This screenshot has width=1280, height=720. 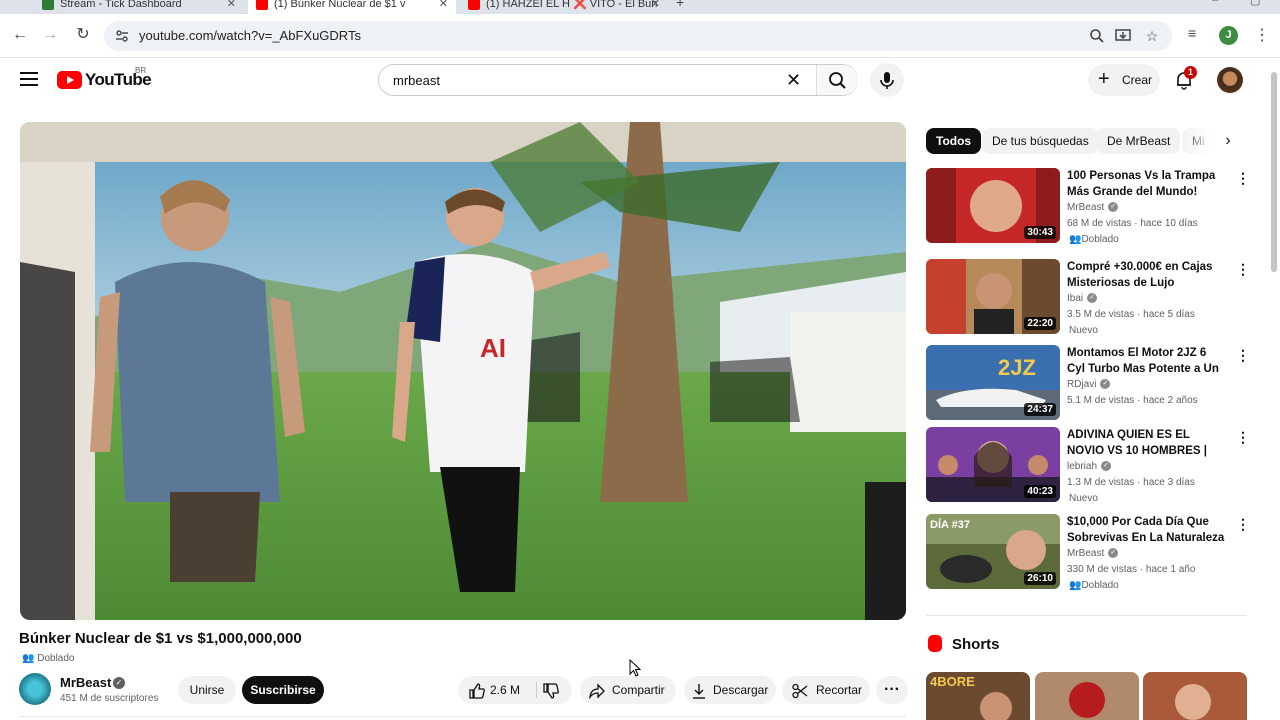 I want to click on recommendation-channel: Ibai ✓, so click(x=1082, y=298).